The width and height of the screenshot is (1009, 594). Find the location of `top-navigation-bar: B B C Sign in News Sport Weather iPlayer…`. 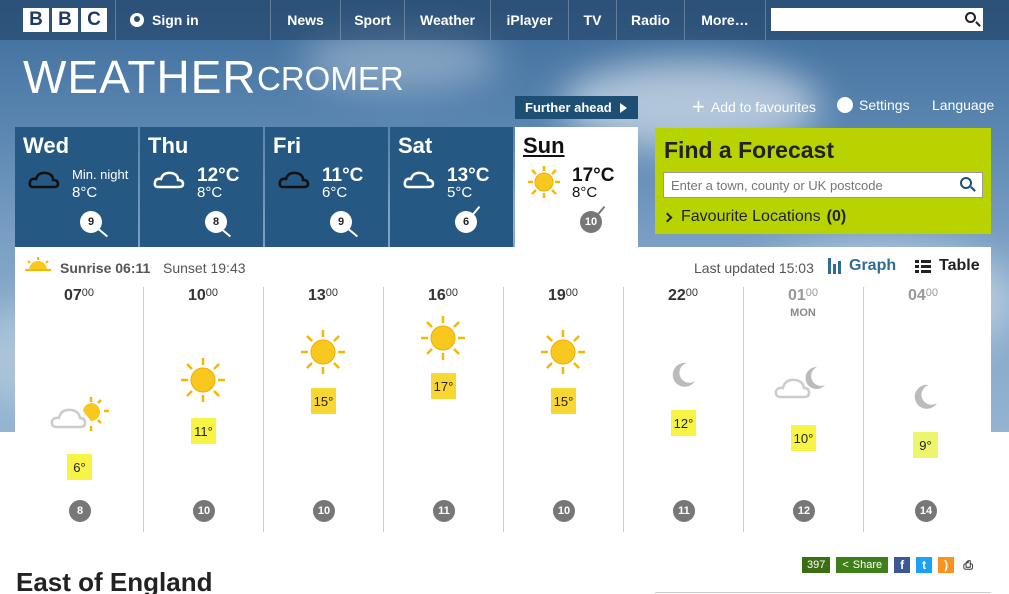

top-navigation-bar: B B C Sign in News Sport Weather iPlayer… is located at coordinates (504, 20).